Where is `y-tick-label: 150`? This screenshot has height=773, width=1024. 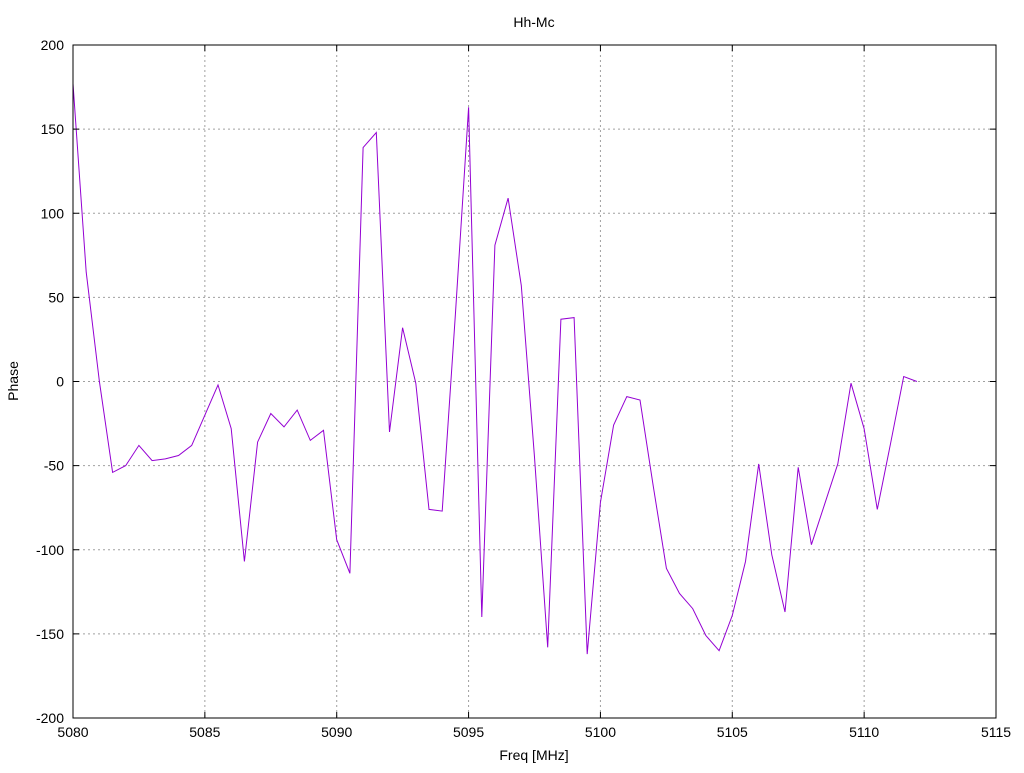 y-tick-label: 150 is located at coordinates (53, 129).